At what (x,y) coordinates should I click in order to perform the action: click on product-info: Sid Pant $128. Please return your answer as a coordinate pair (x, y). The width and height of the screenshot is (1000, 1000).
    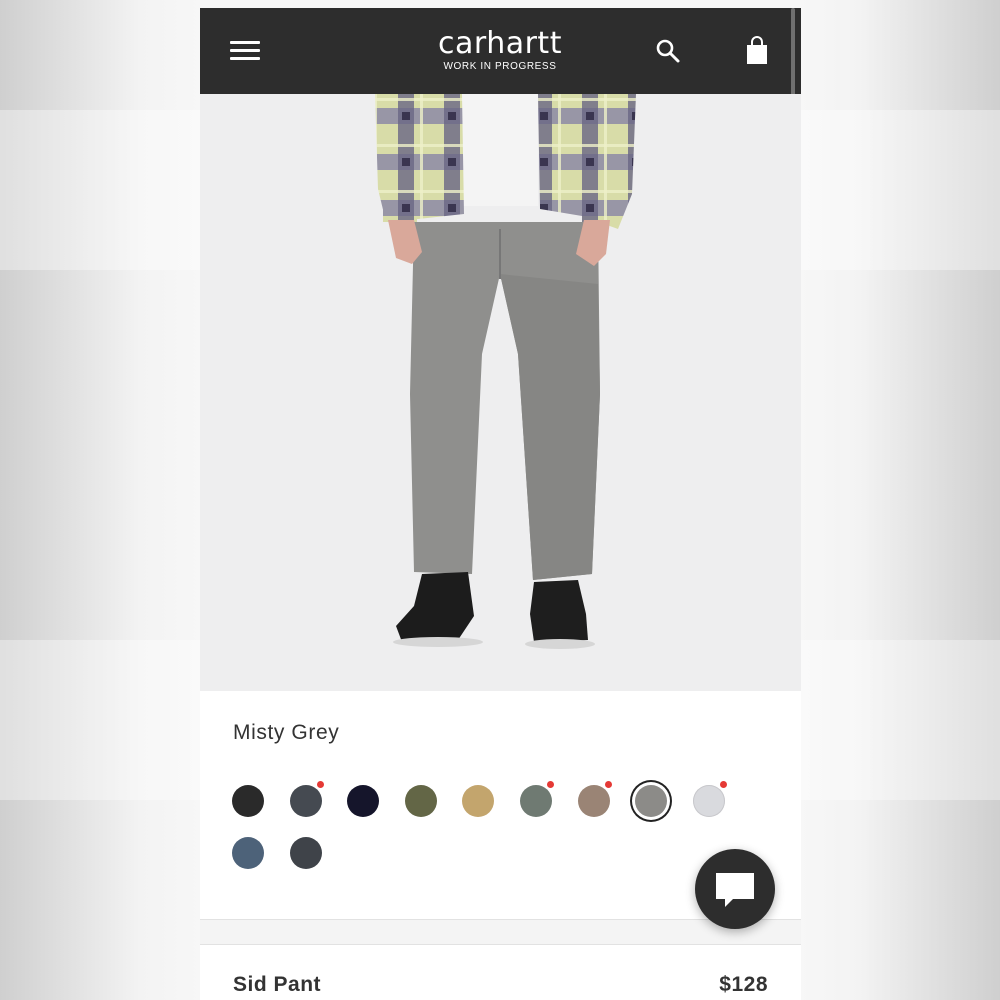
    Looking at the image, I should click on (500, 972).